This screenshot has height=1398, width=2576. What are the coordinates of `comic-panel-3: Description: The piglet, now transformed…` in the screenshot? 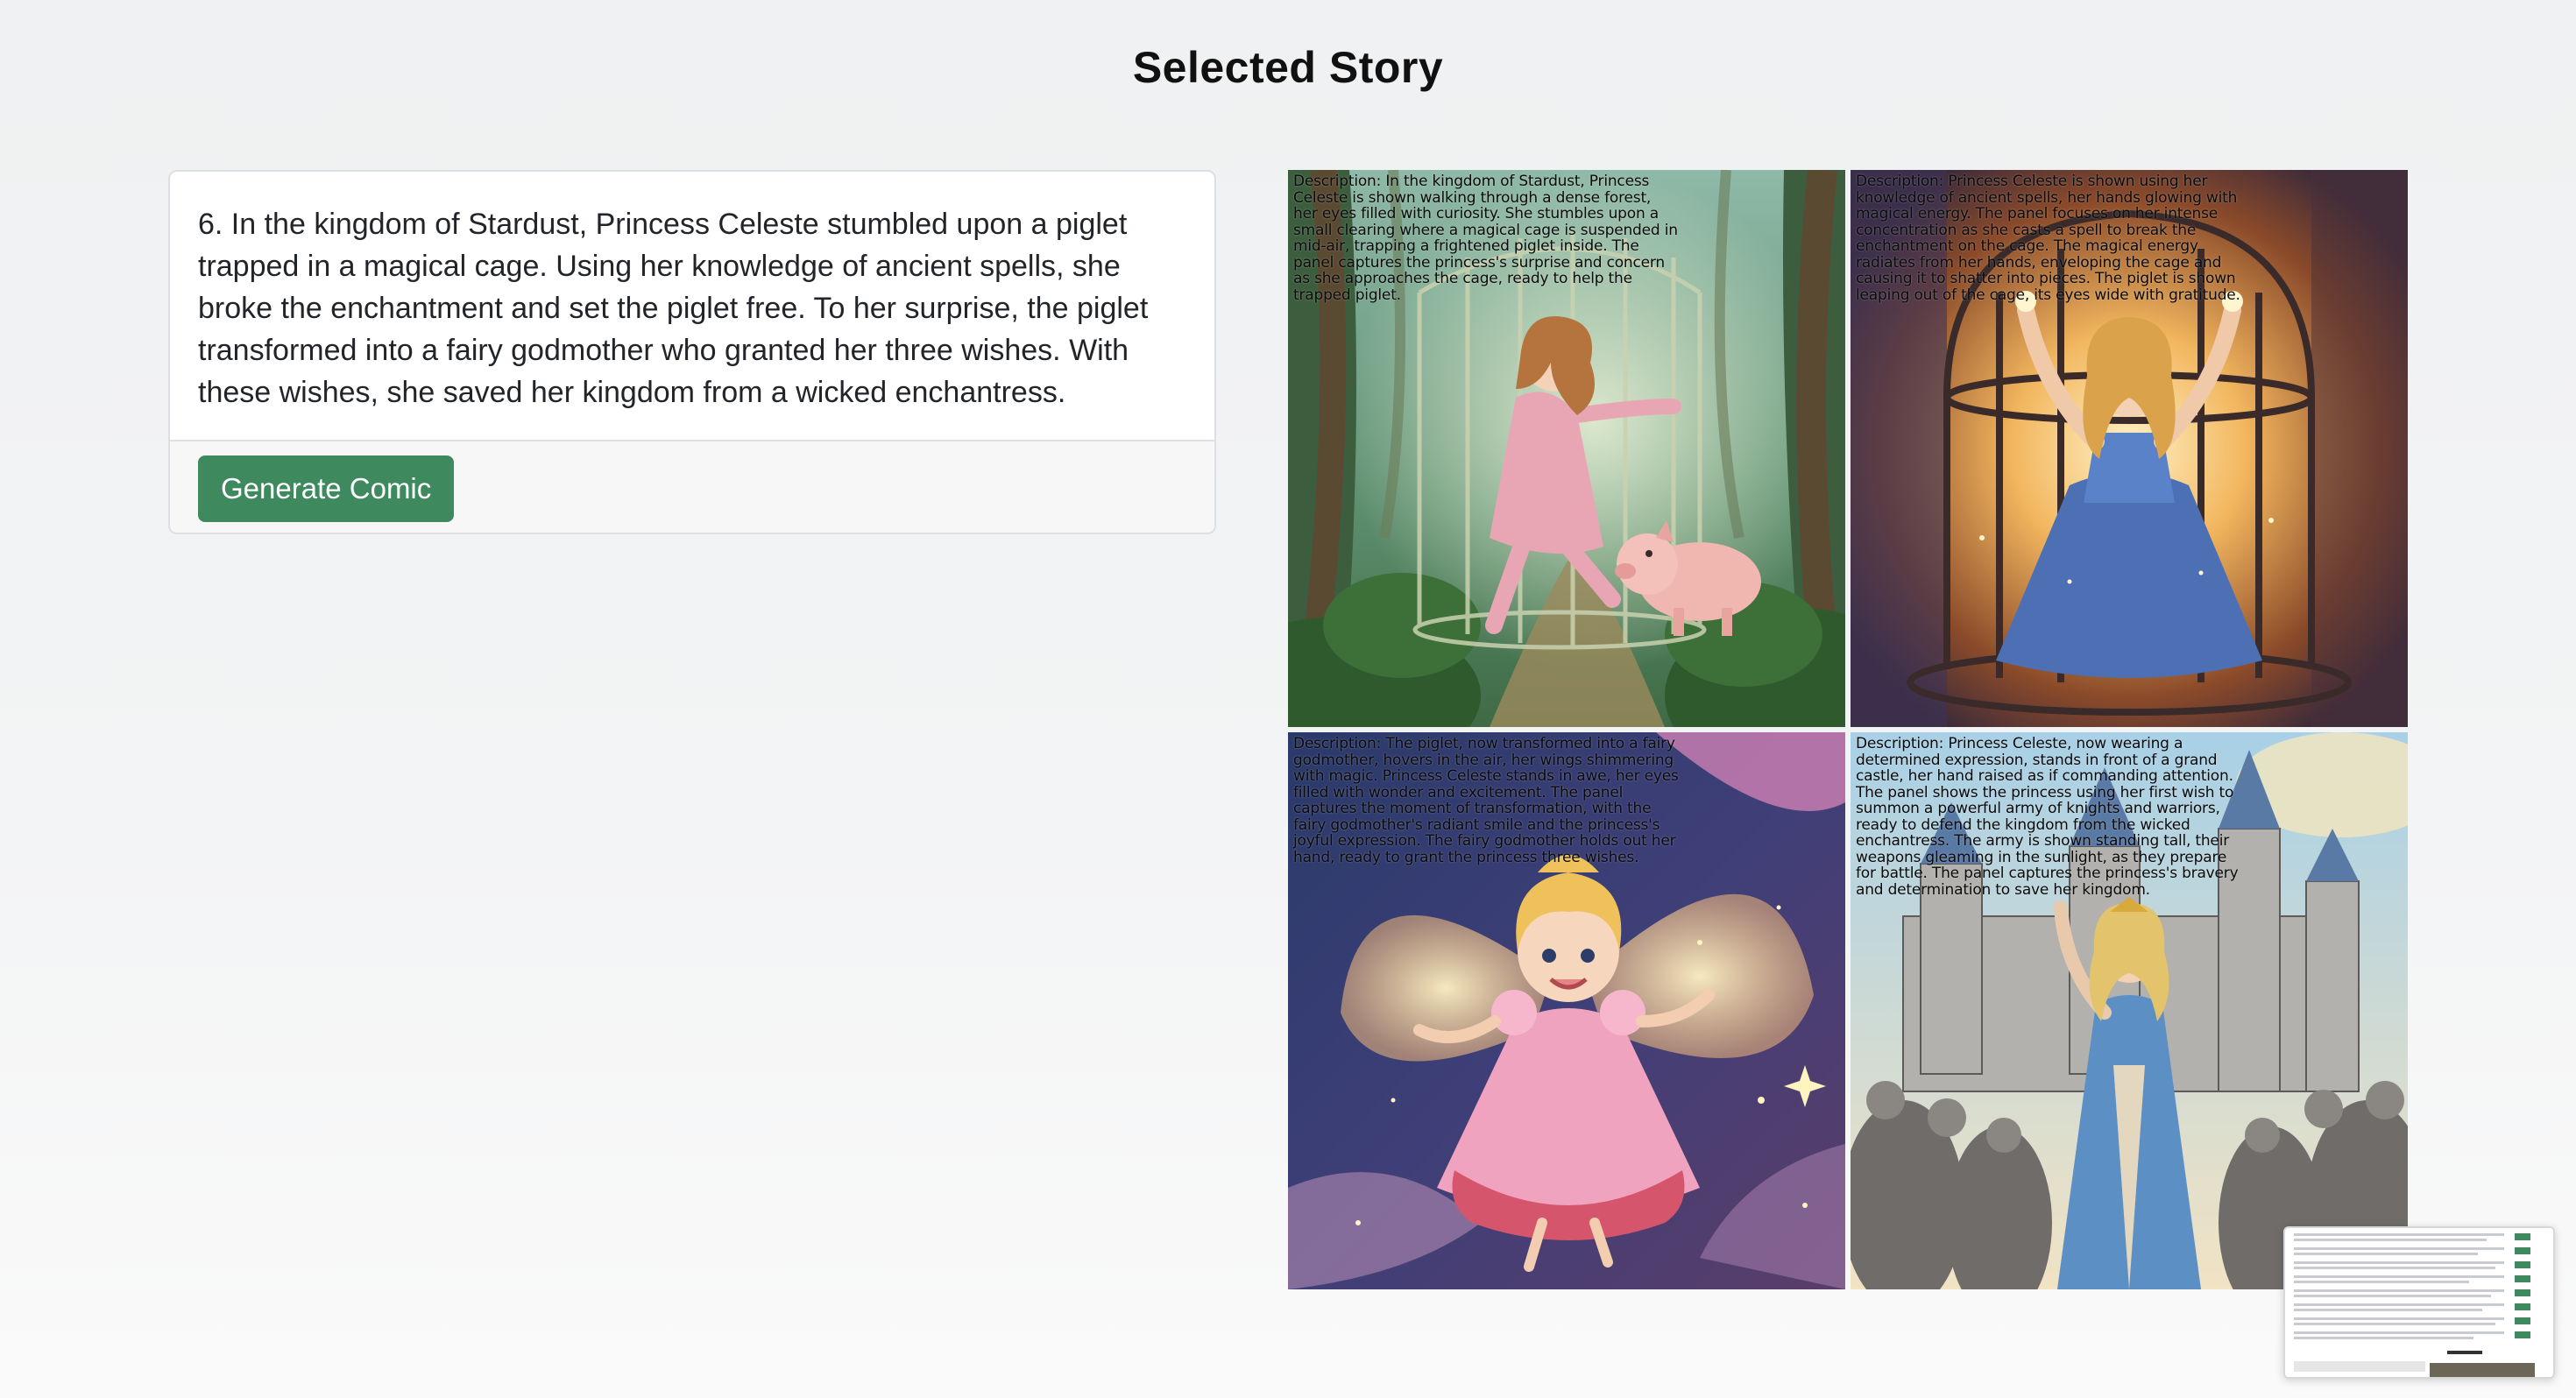 It's located at (1566, 1010).